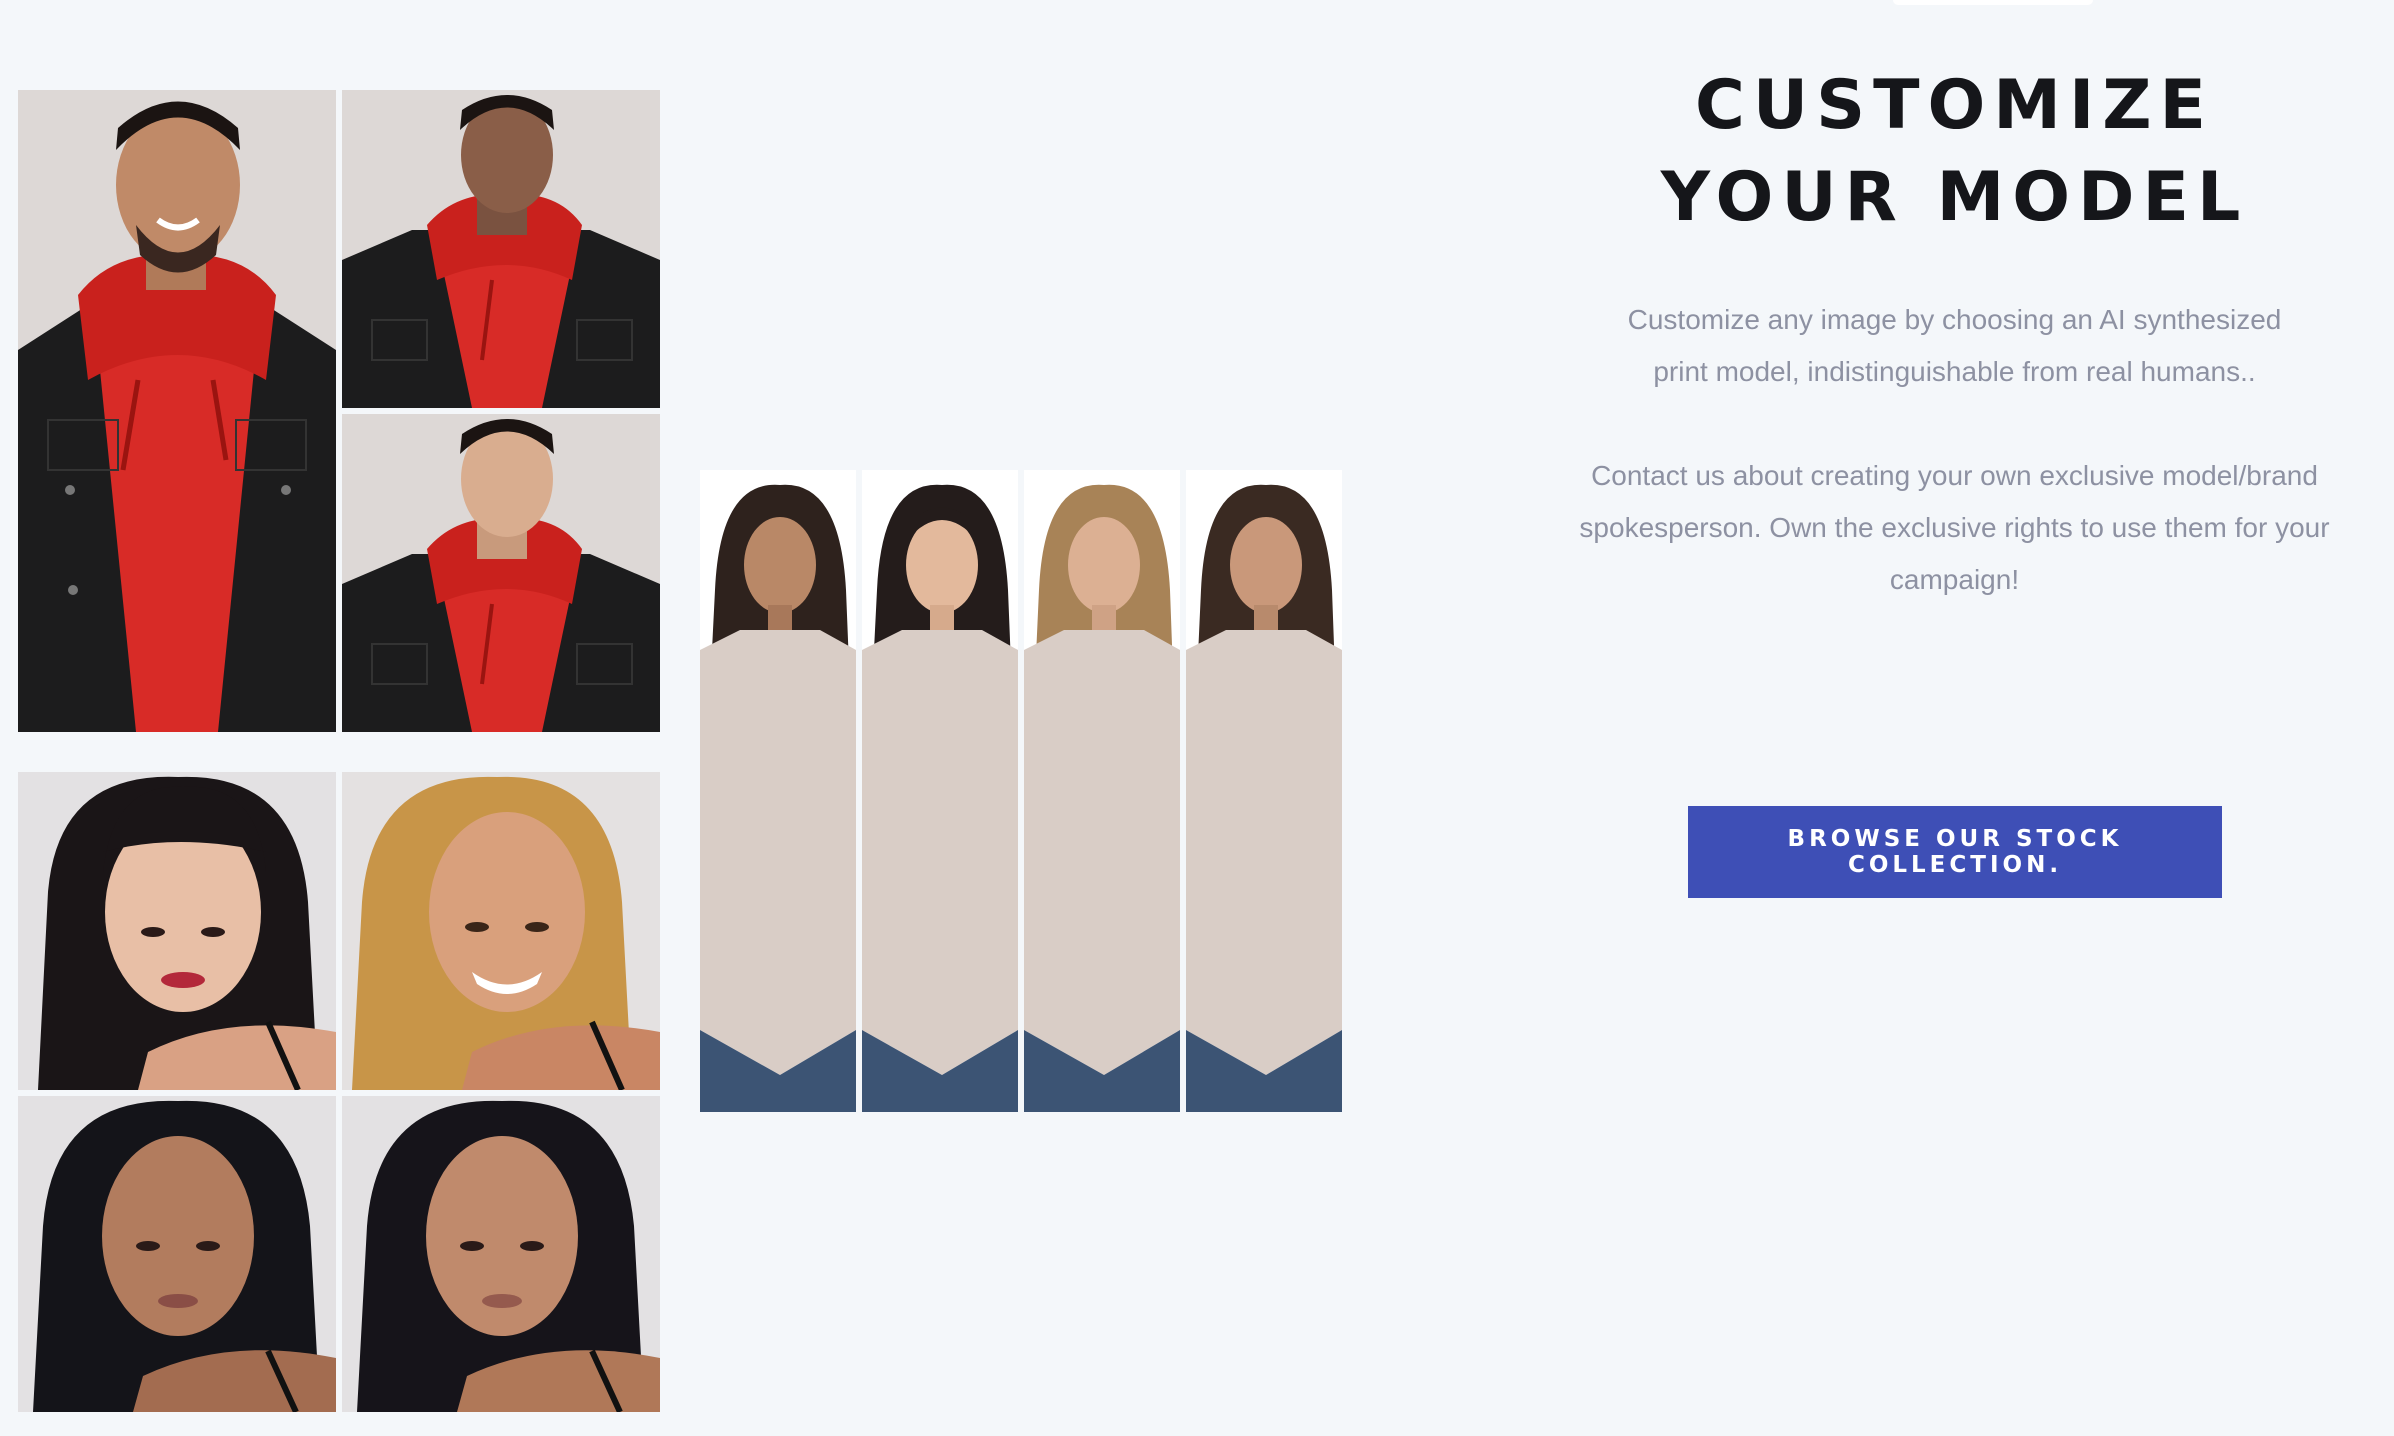 Image resolution: width=2394 pixels, height=1436 pixels. What do you see at coordinates (1954, 151) in the screenshot?
I see `section-title: CUSTOMIZE YOUR MODEL` at bounding box center [1954, 151].